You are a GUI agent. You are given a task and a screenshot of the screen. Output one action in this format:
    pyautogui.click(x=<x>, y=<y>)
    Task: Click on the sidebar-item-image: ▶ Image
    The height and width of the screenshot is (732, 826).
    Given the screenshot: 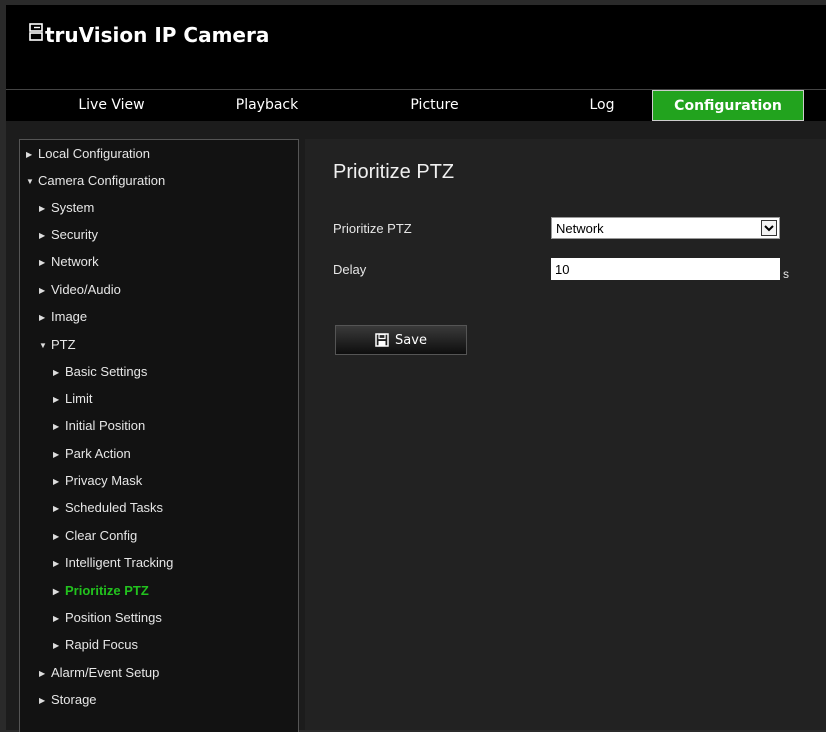 What is the action you would take?
    pyautogui.click(x=63, y=317)
    